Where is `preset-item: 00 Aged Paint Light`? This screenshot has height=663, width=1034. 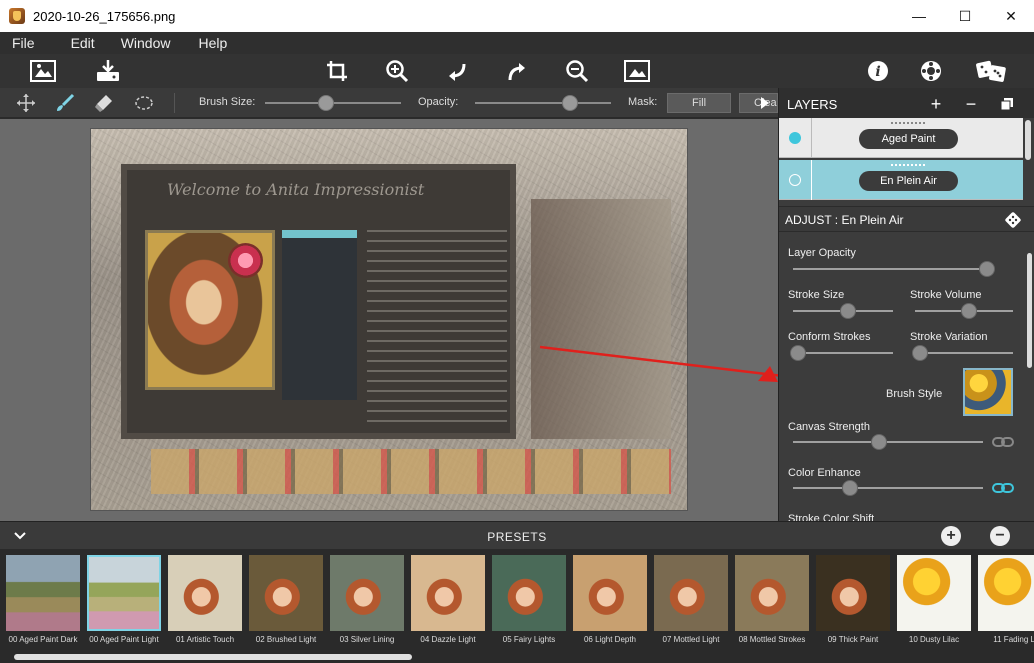 preset-item: 00 Aged Paint Light is located at coordinates (124, 605).